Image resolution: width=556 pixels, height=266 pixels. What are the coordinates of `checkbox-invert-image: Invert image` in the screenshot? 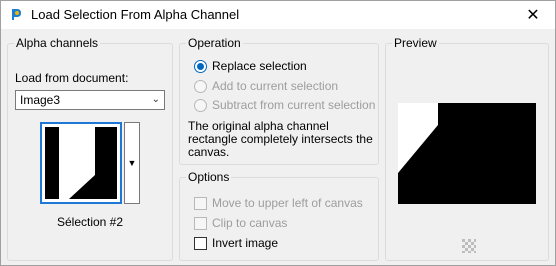 It's located at (236, 243).